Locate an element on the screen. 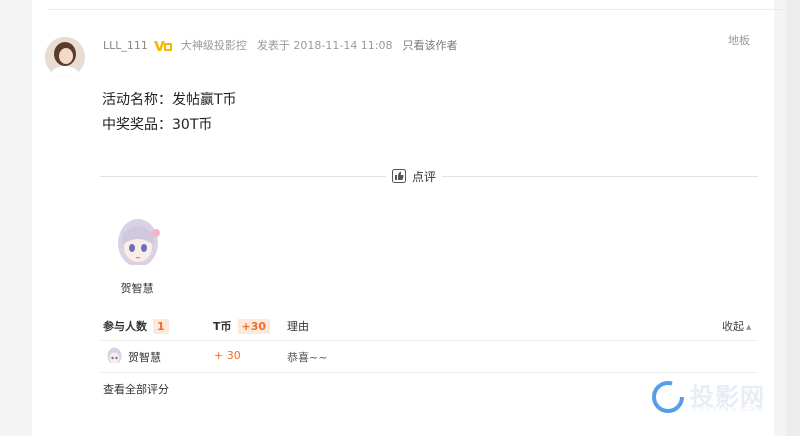 Image resolution: width=800 pixels, height=436 pixels. reason-header: 理由 is located at coordinates (298, 326).